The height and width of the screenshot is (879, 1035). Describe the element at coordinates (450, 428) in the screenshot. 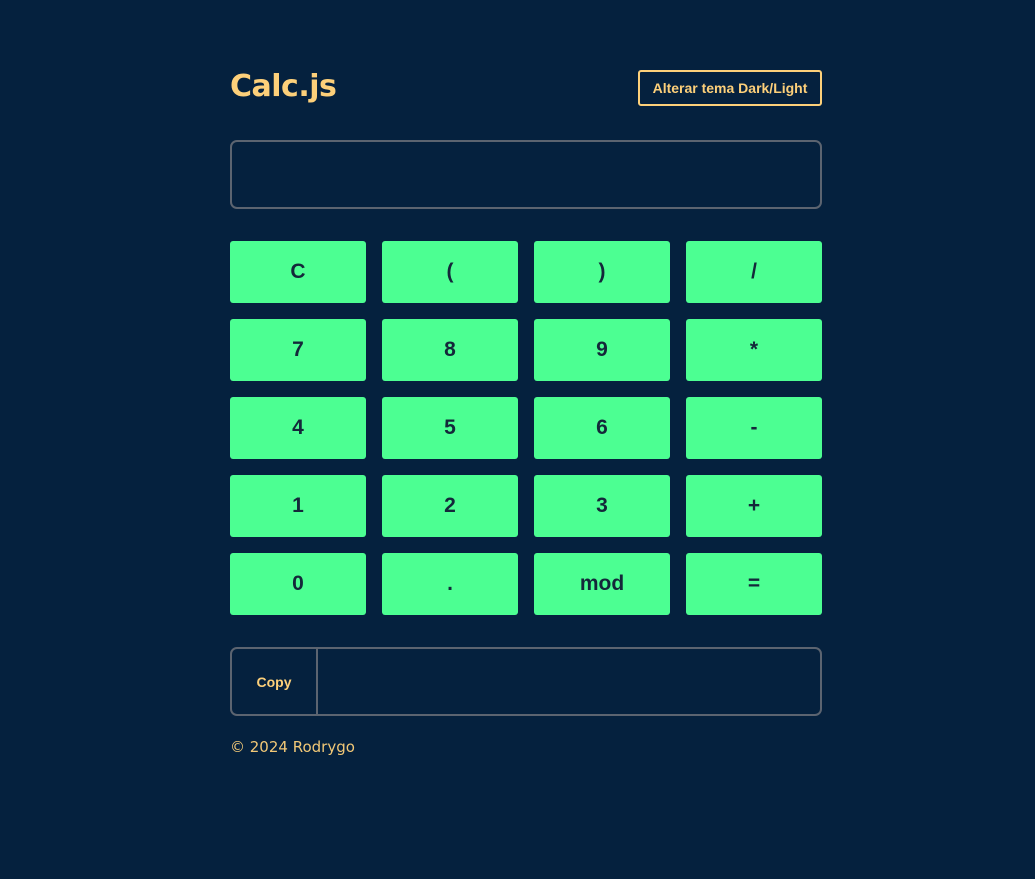

I see `digit-5-key: 5` at that location.